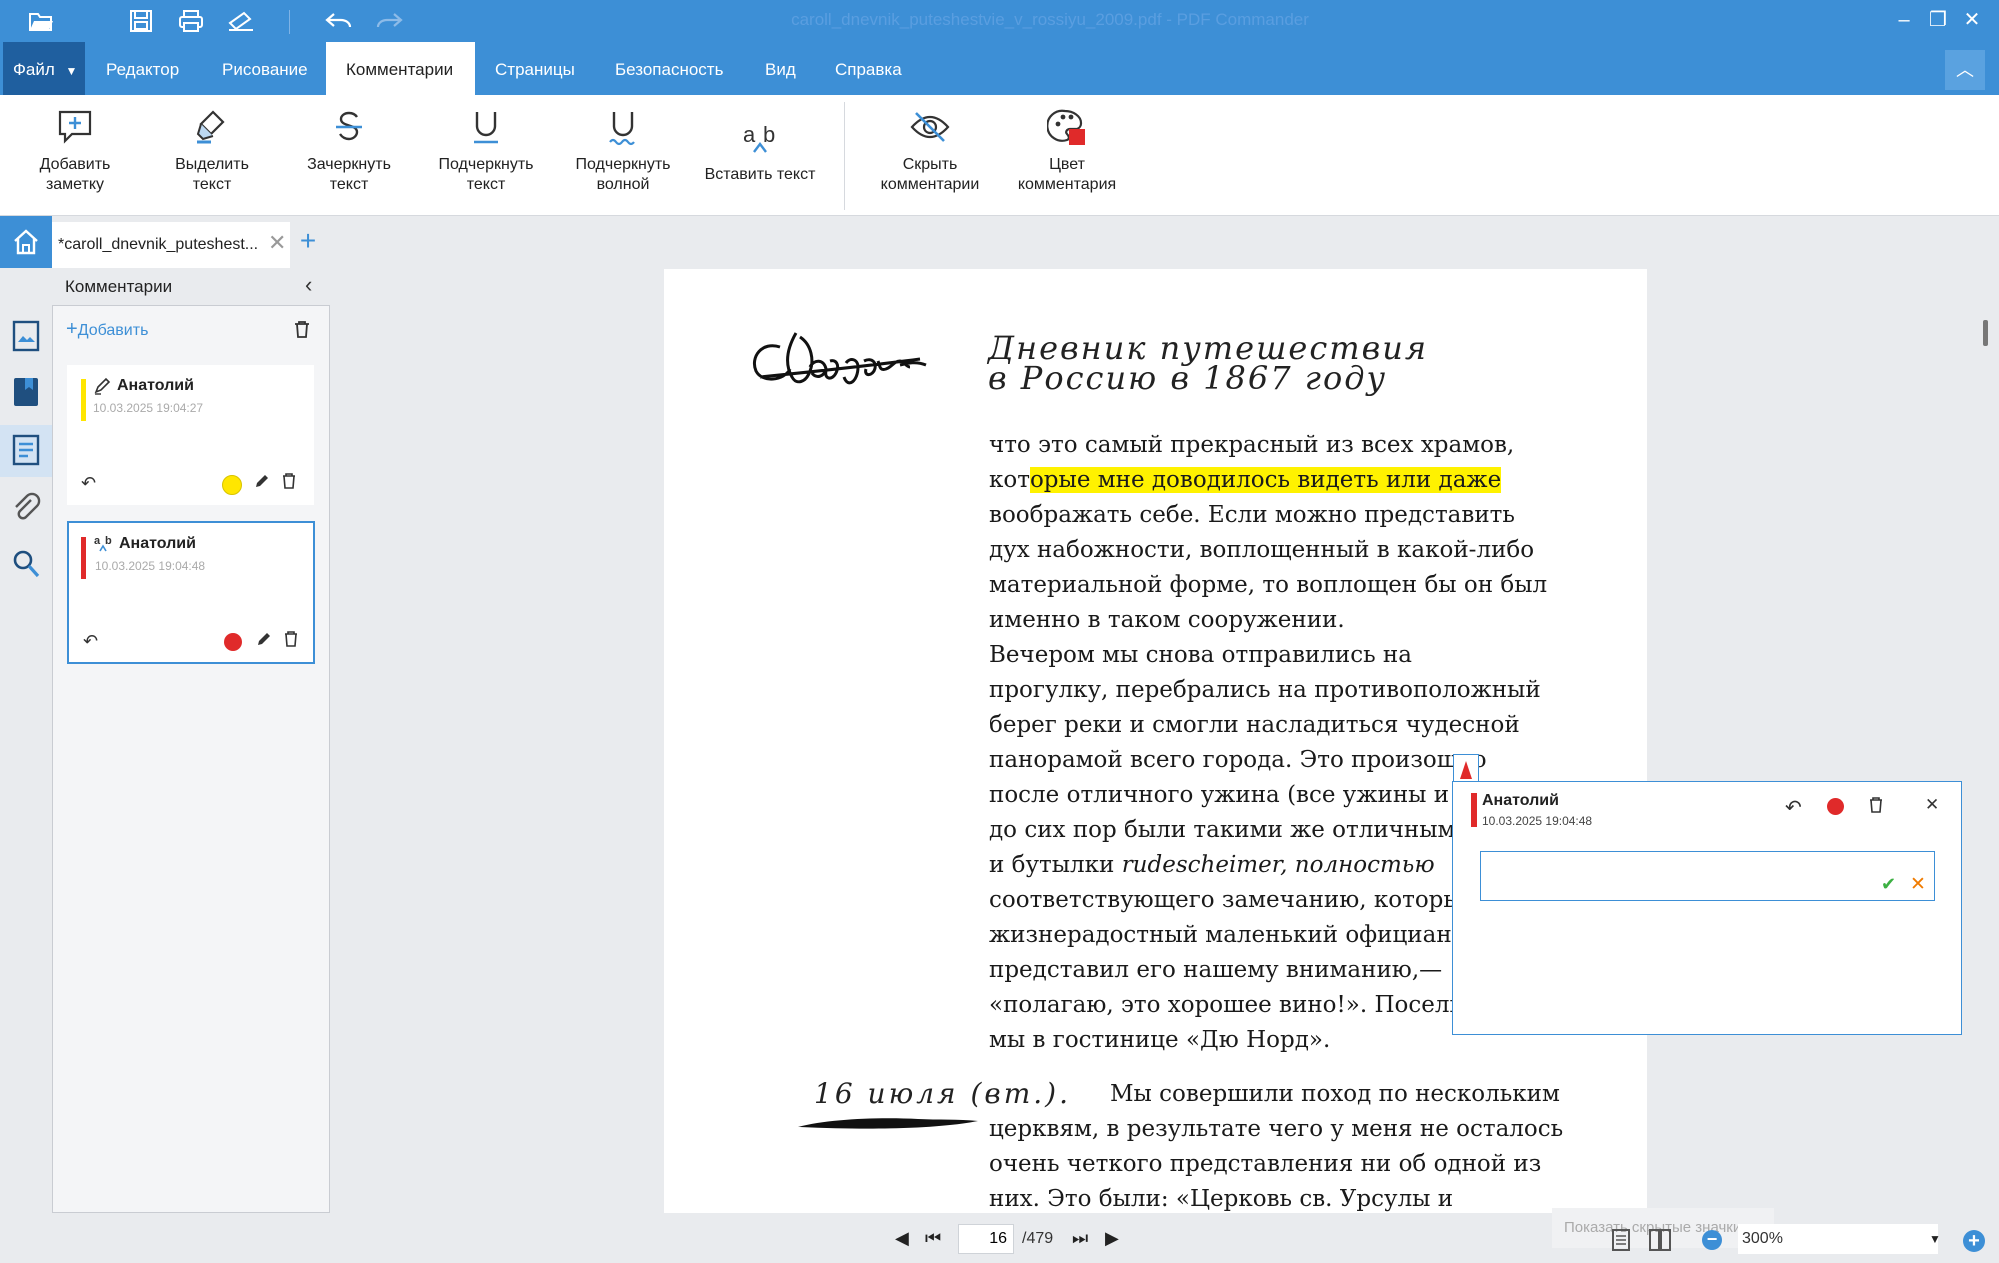 The width and height of the screenshot is (1999, 1263). I want to click on text-line-part: именно в таком сооружении., so click(1167, 620).